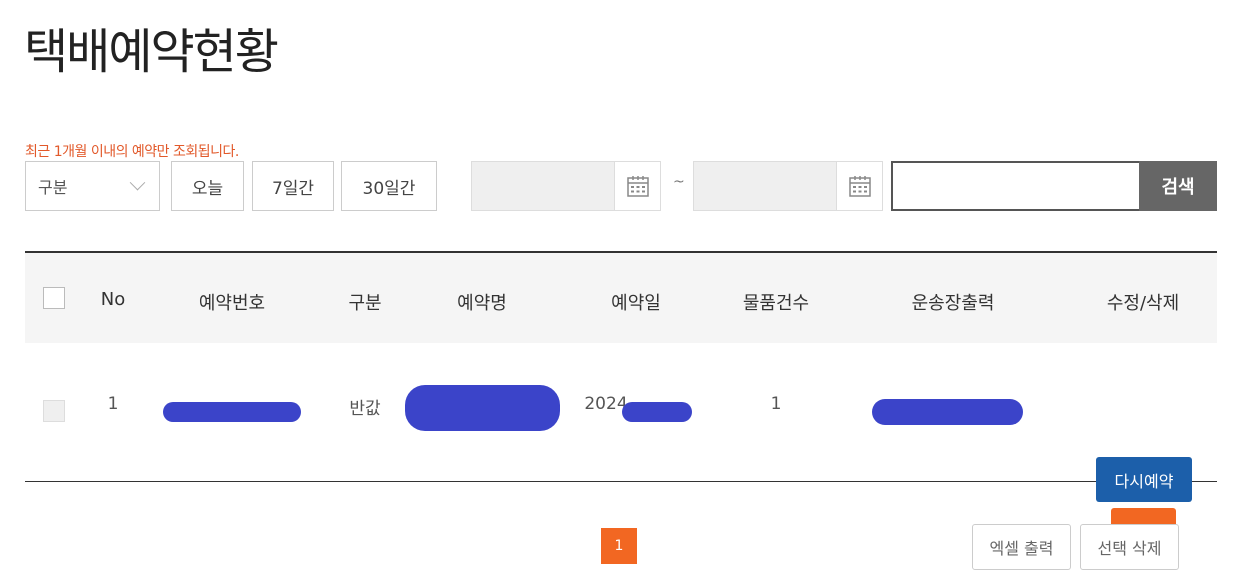 Image resolution: width=1252 pixels, height=587 pixels. What do you see at coordinates (657, 412) in the screenshot?
I see `redacted-reservation-date` at bounding box center [657, 412].